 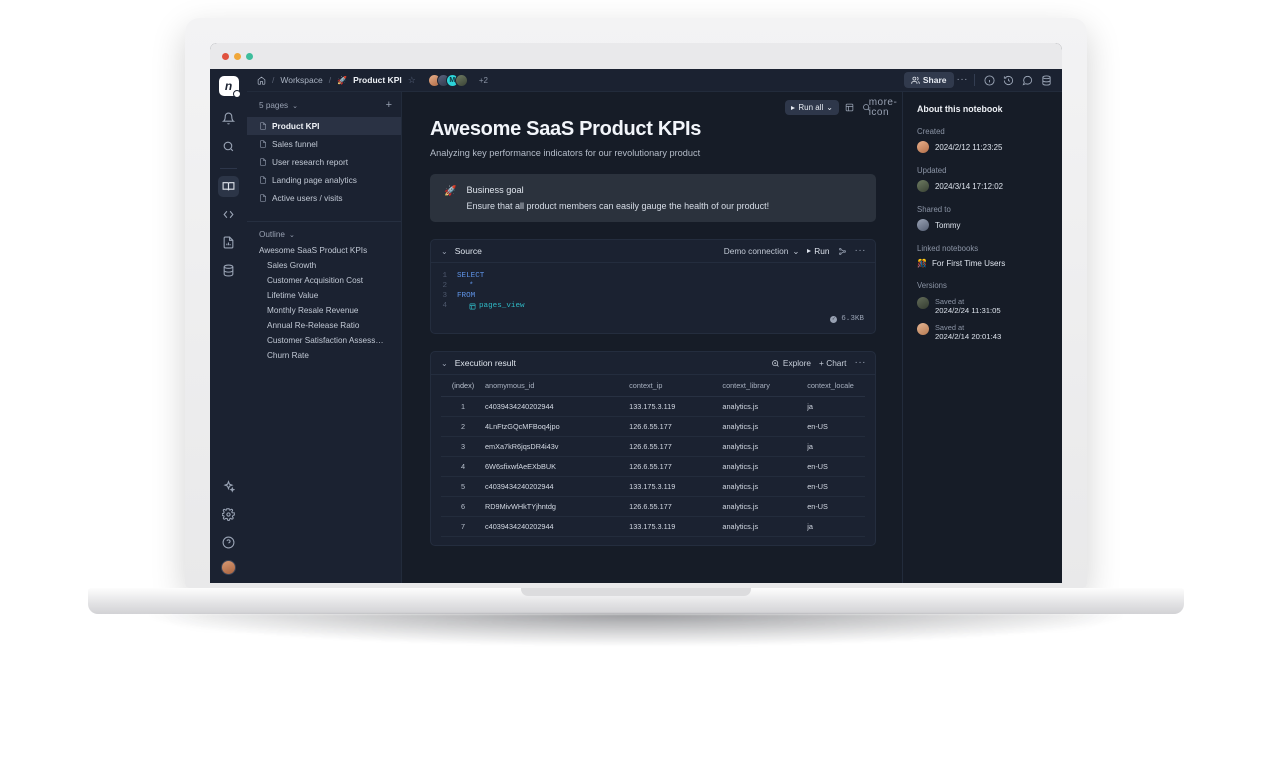 What do you see at coordinates (228, 486) in the screenshot?
I see `sparkle-icon` at bounding box center [228, 486].